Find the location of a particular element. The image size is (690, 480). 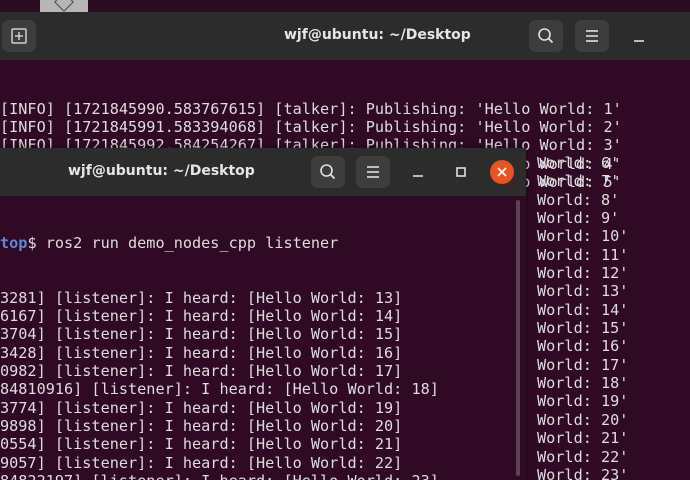

log-line: World: 15' is located at coordinates (583, 328).